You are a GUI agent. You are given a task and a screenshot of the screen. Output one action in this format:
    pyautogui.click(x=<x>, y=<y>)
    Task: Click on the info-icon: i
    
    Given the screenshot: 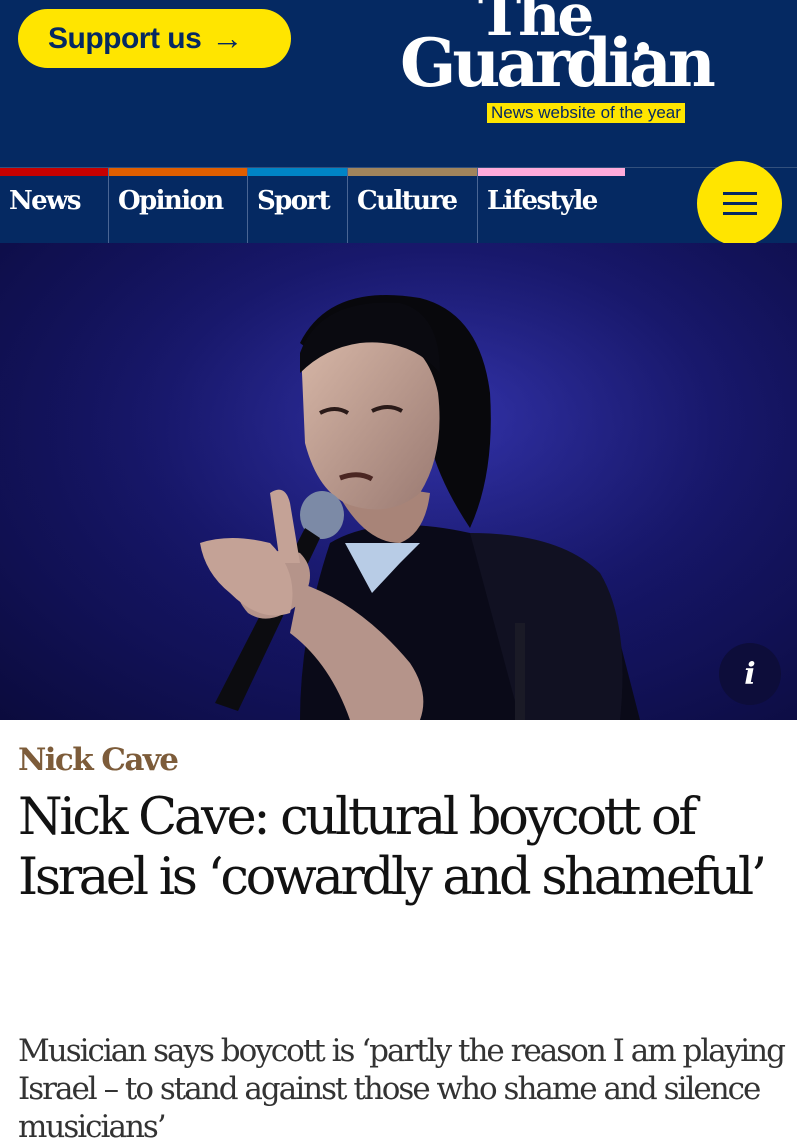 What is the action you would take?
    pyautogui.click(x=750, y=674)
    